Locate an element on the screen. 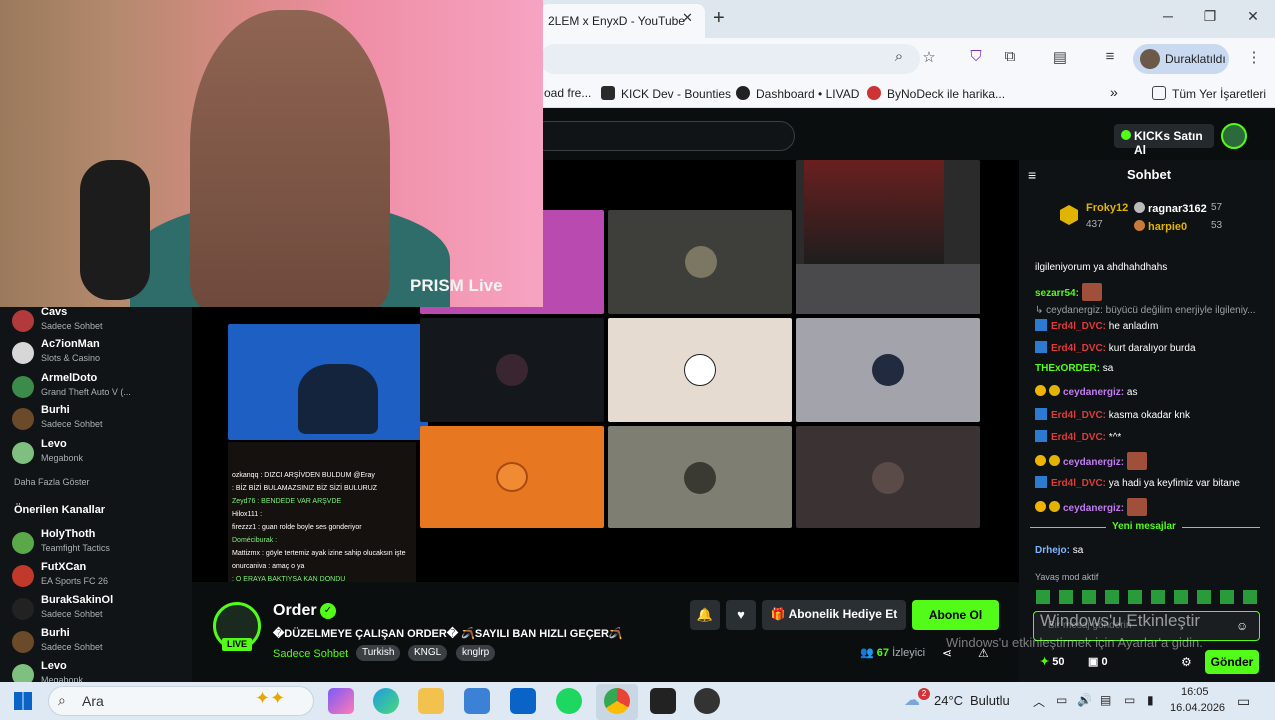 The height and width of the screenshot is (720, 1275). volume-icon: 🔊 is located at coordinates (1084, 700).